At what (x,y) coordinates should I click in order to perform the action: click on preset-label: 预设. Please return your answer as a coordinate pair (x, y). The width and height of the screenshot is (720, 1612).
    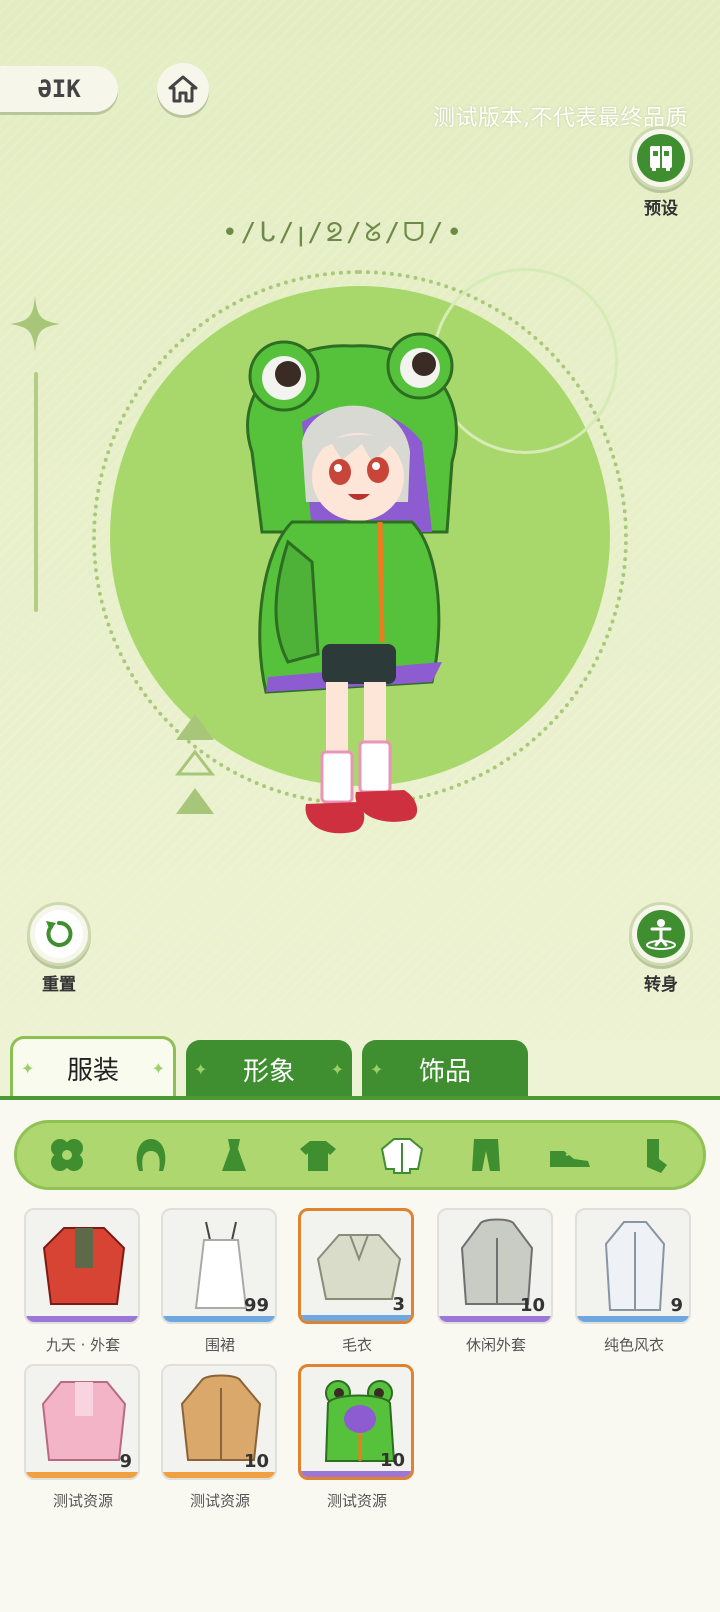
    Looking at the image, I should click on (661, 209).